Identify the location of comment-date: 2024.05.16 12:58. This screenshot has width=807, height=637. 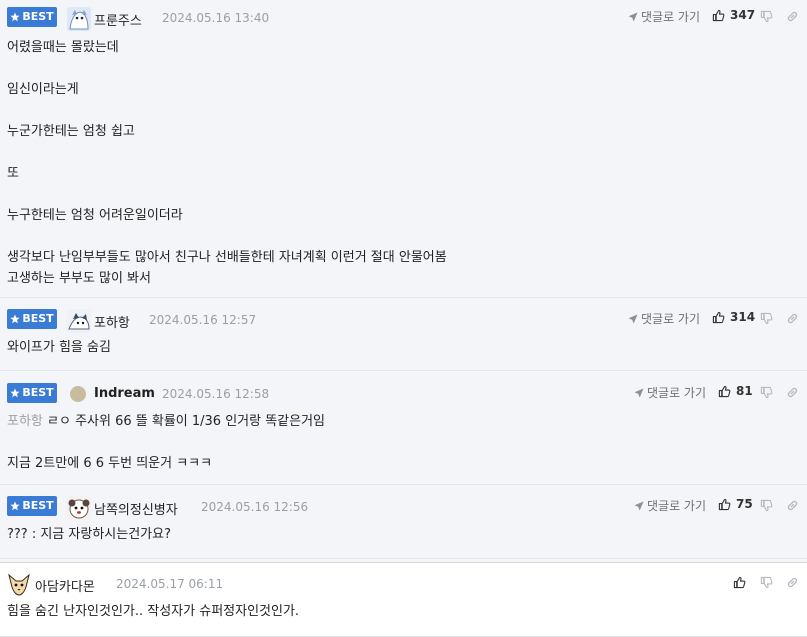
(216, 394).